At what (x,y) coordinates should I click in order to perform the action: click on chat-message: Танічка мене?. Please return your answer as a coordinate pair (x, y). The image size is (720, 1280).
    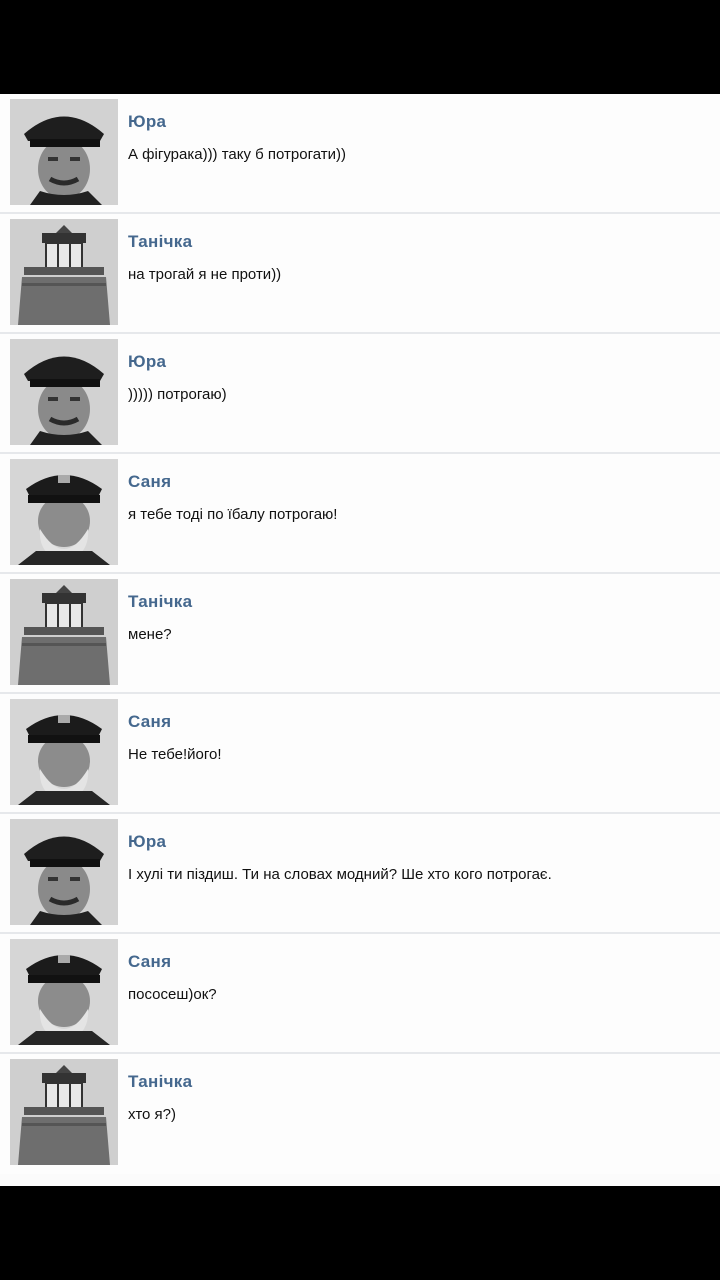
    Looking at the image, I should click on (360, 634).